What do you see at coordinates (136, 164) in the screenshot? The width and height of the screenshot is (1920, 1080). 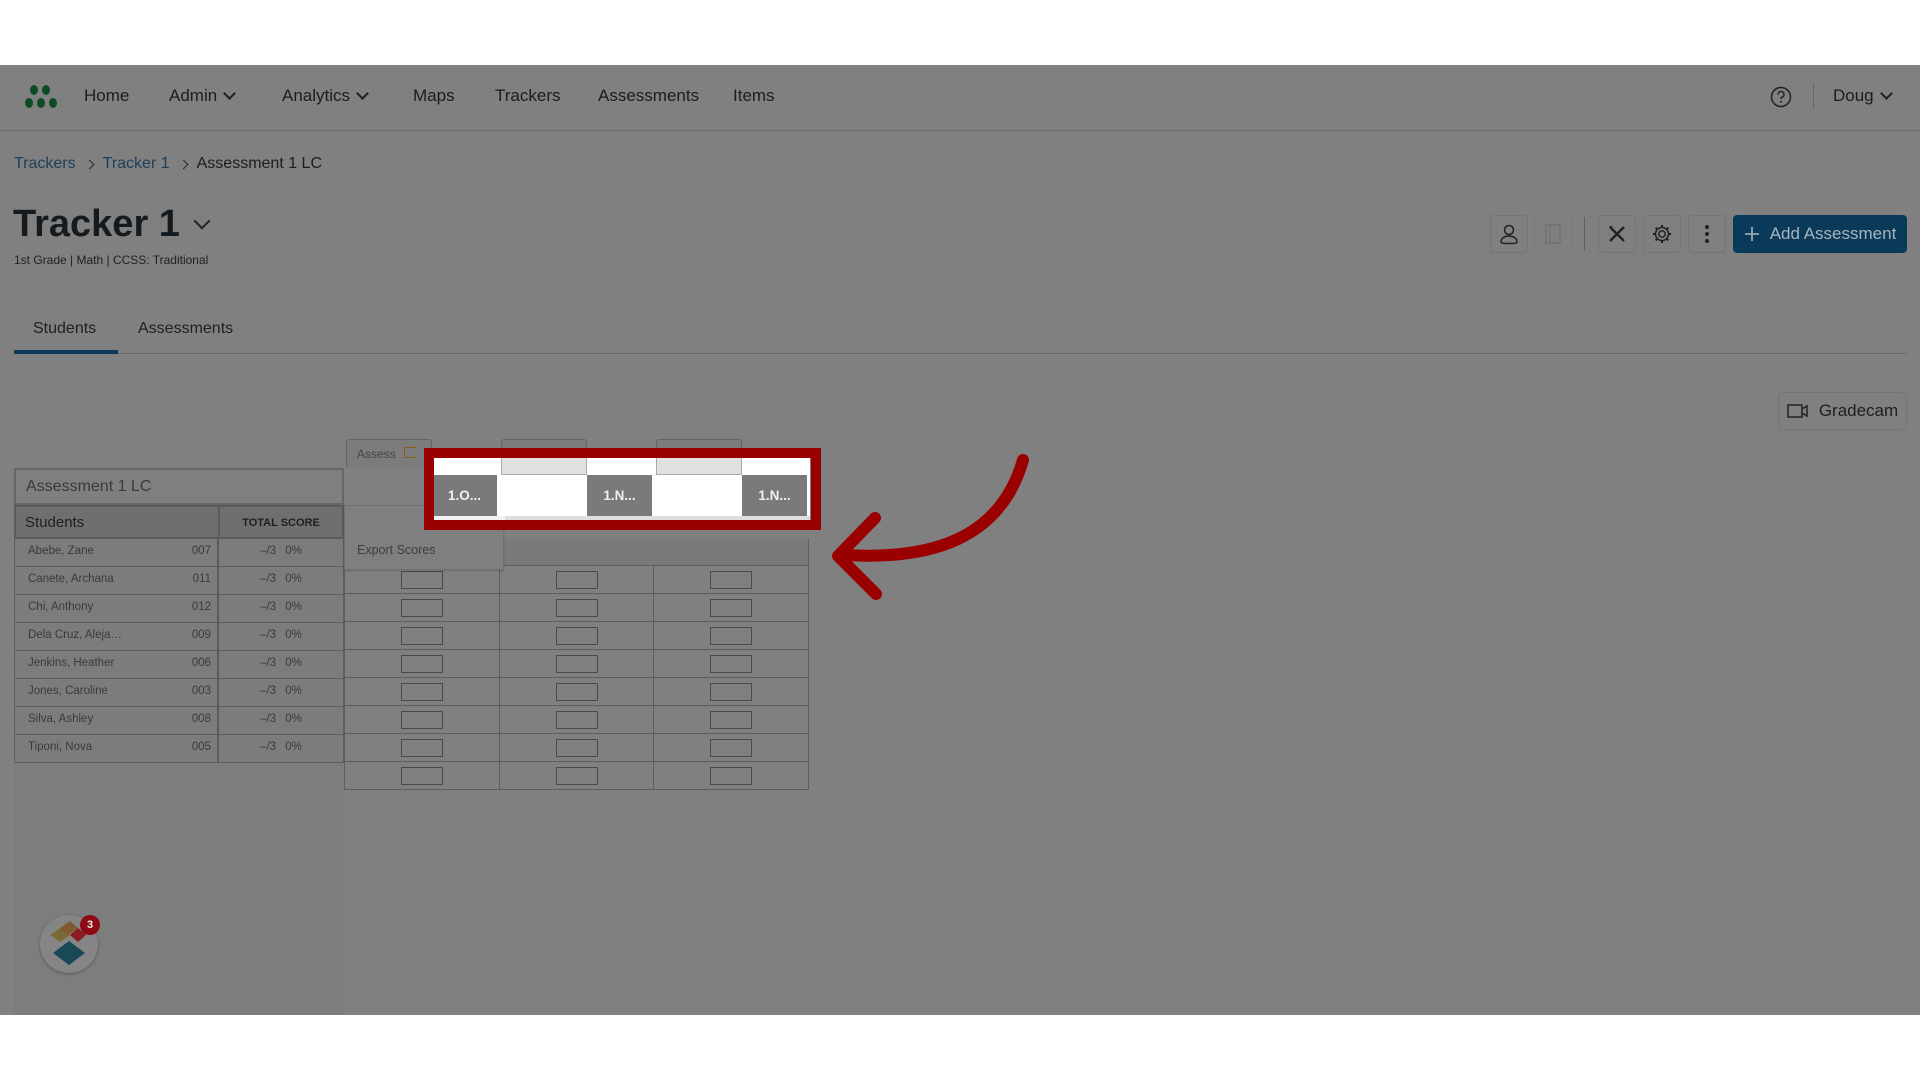 I see `breadcrumb-tracker-1: Tracker 1` at bounding box center [136, 164].